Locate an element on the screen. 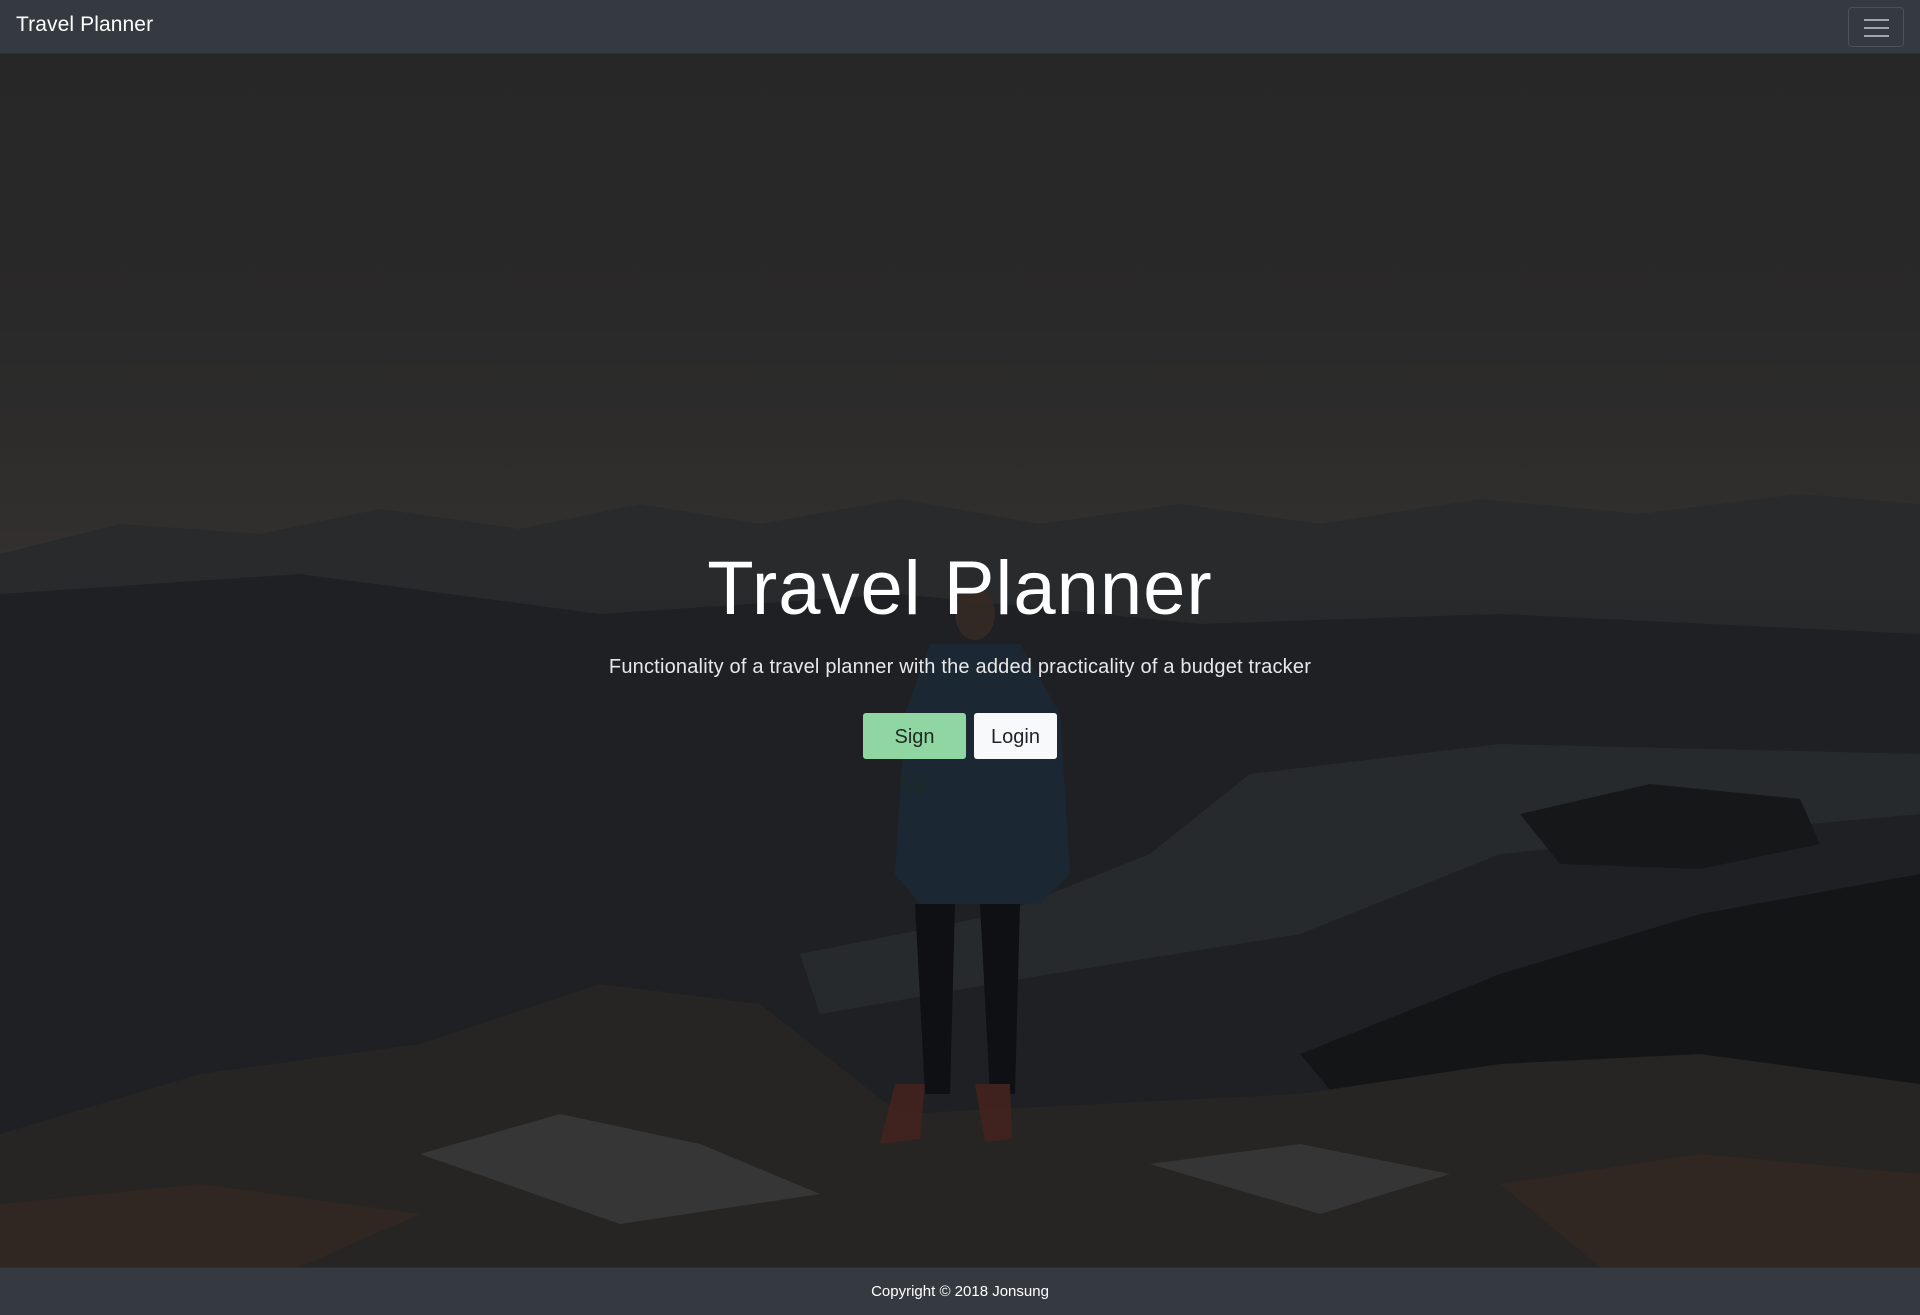 The image size is (1920, 1315). top-navbar: Travel Planner is located at coordinates (960, 27).